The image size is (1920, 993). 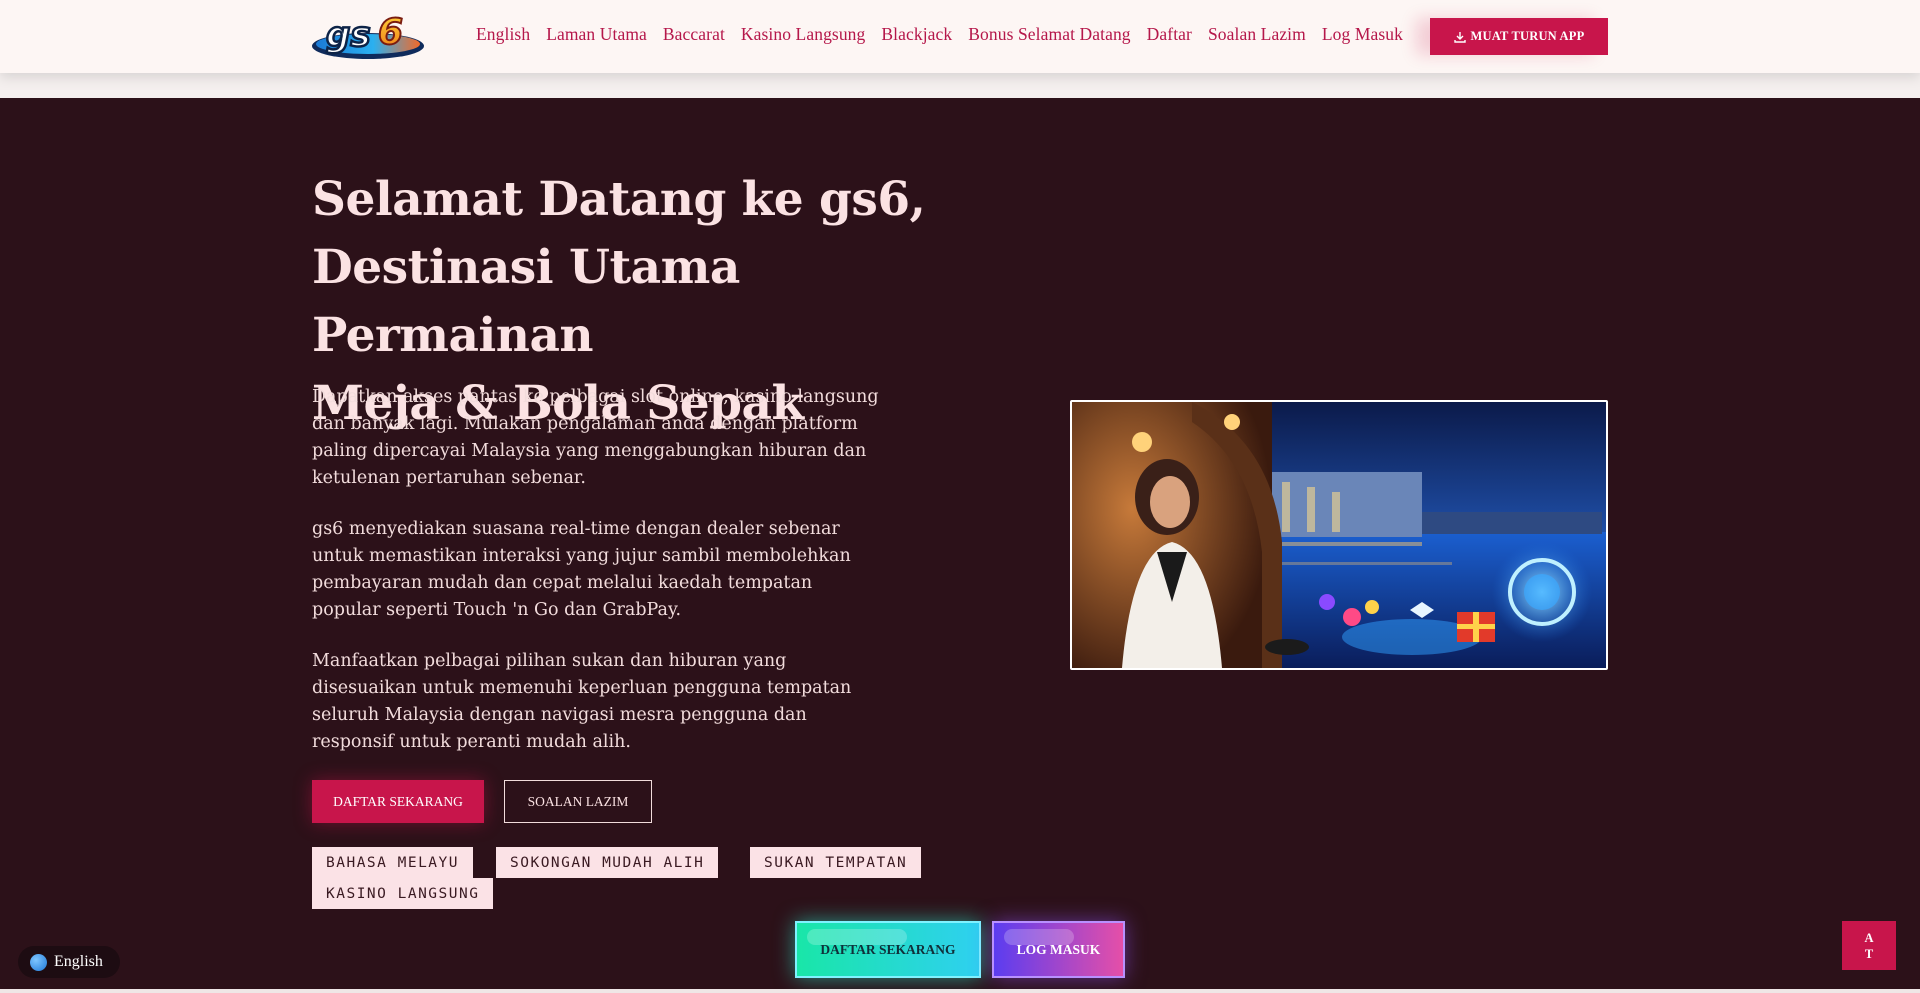 I want to click on register-now-button: DAFTAR SEKARANG, so click(x=398, y=801).